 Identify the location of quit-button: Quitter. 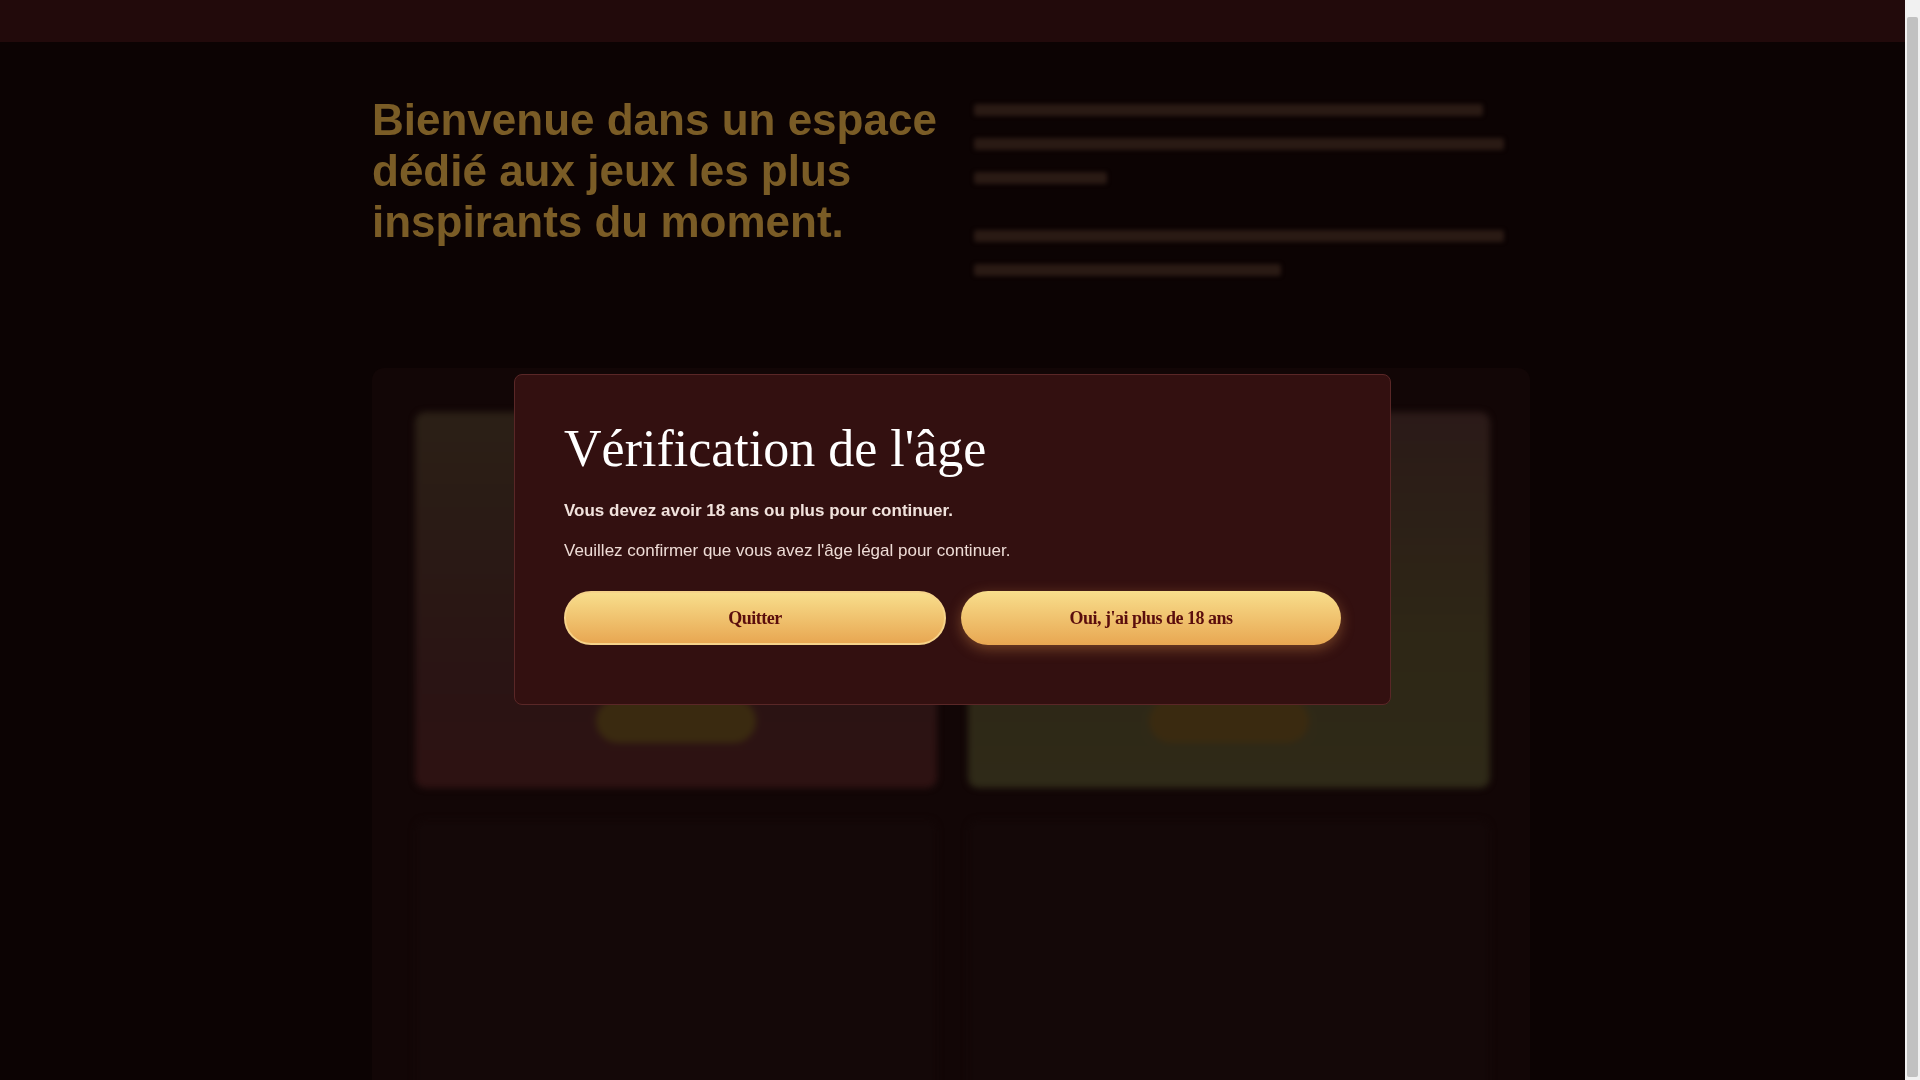
(755, 618).